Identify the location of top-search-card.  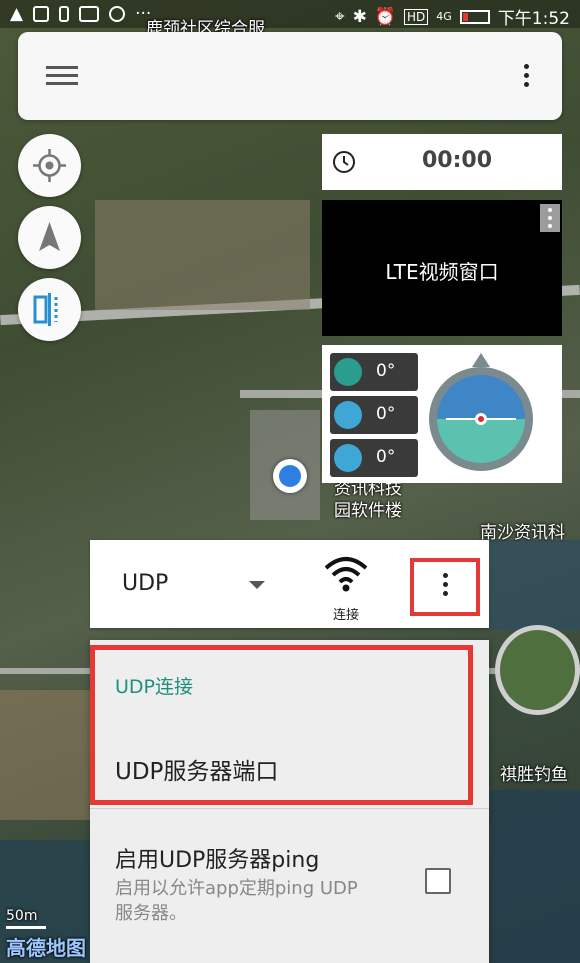
(290, 76).